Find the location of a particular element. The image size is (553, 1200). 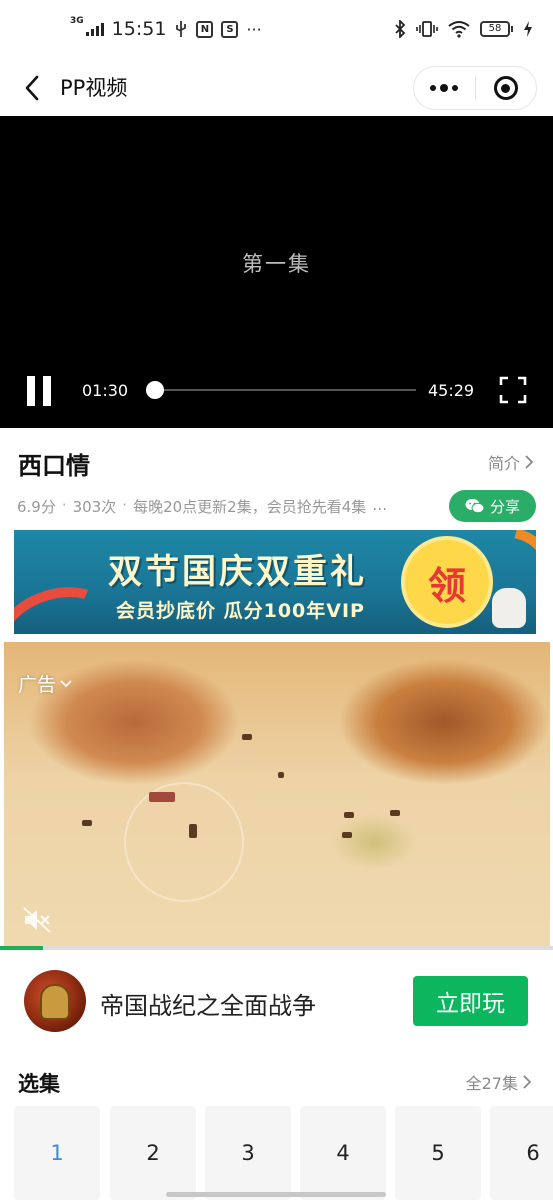

selection-ring is located at coordinates (184, 842).